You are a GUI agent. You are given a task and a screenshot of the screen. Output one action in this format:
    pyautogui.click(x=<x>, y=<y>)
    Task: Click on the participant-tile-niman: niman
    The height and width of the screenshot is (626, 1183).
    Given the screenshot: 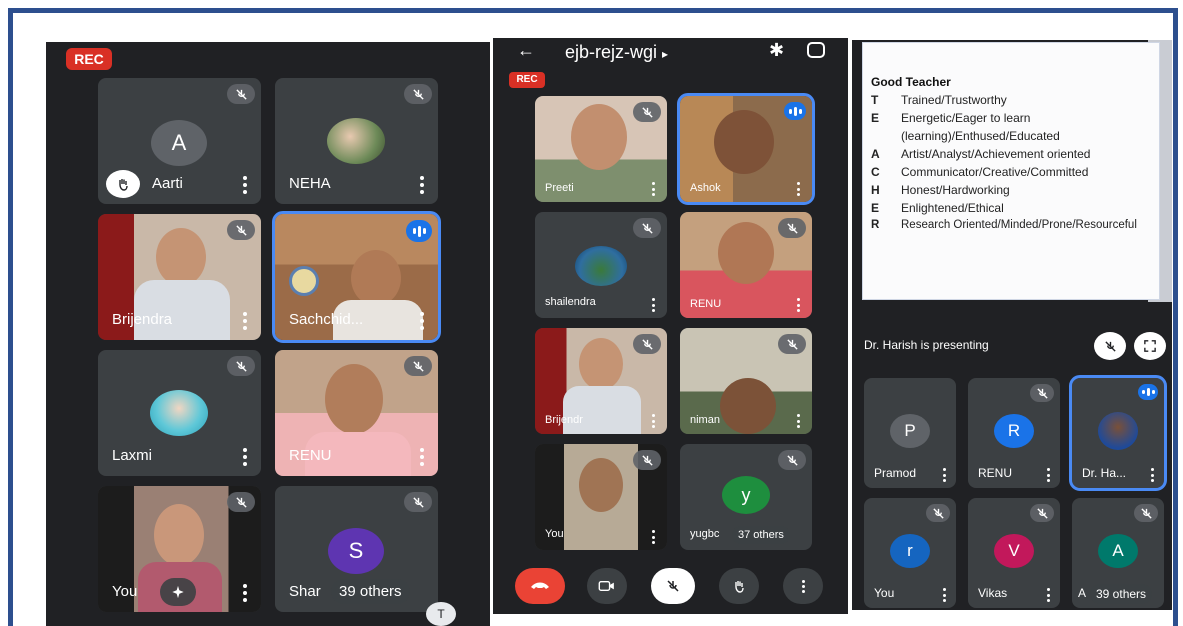 What is the action you would take?
    pyautogui.click(x=746, y=381)
    